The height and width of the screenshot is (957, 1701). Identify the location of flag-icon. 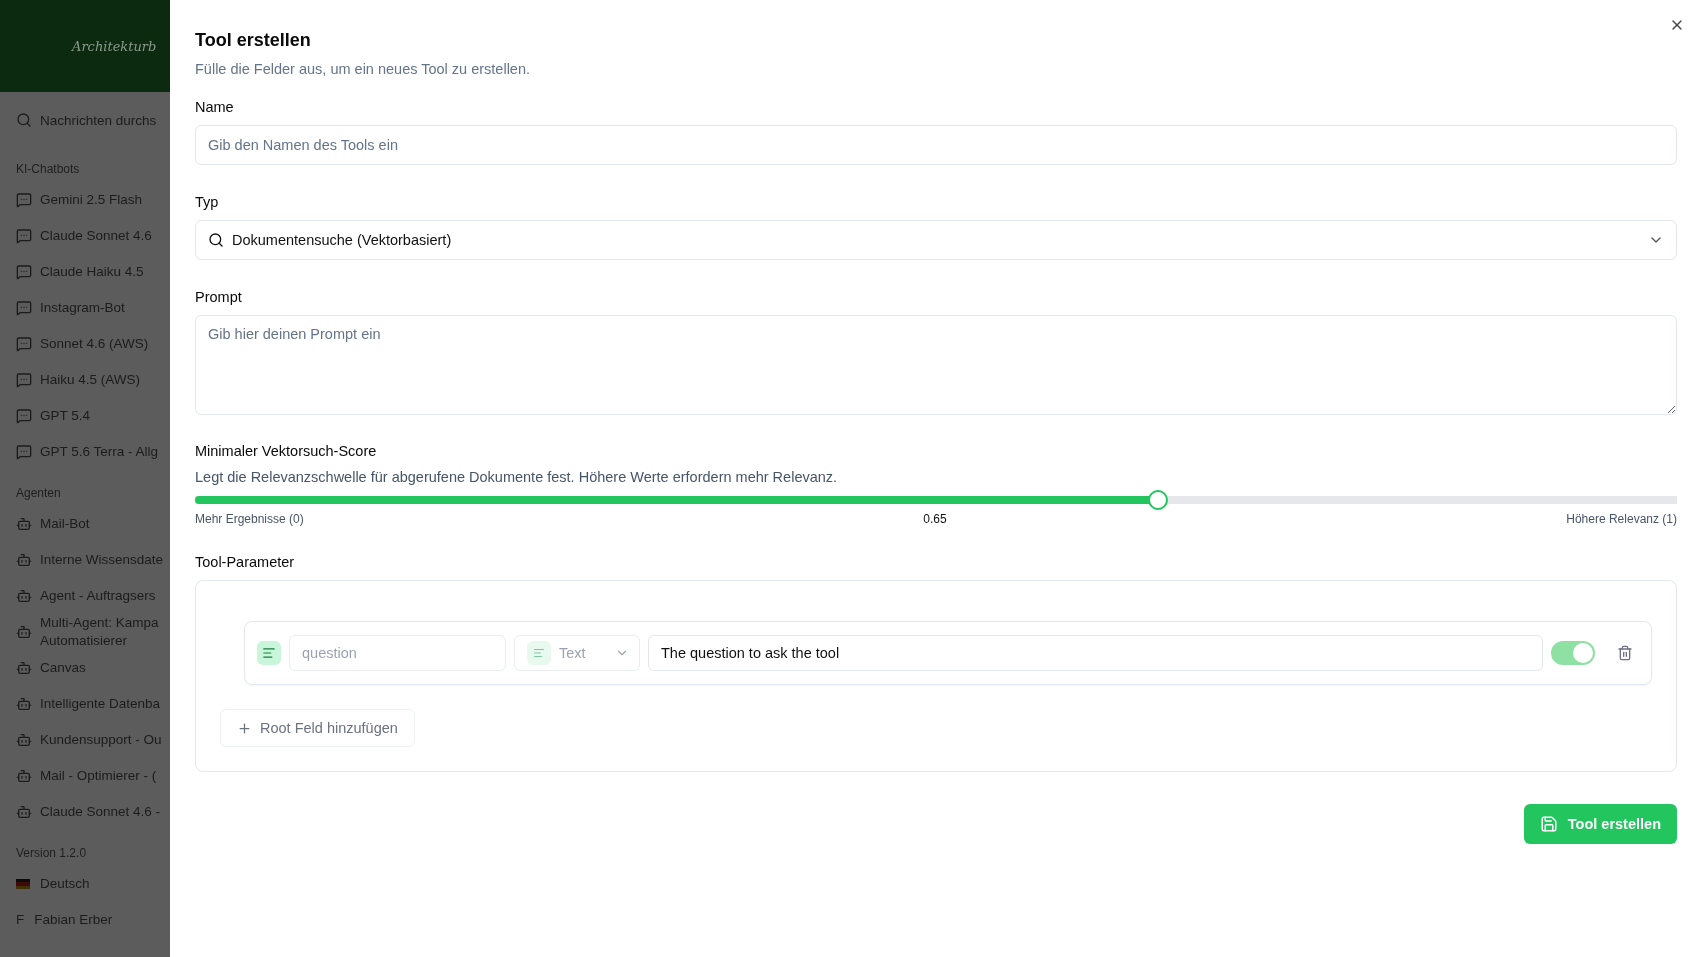
(23, 884).